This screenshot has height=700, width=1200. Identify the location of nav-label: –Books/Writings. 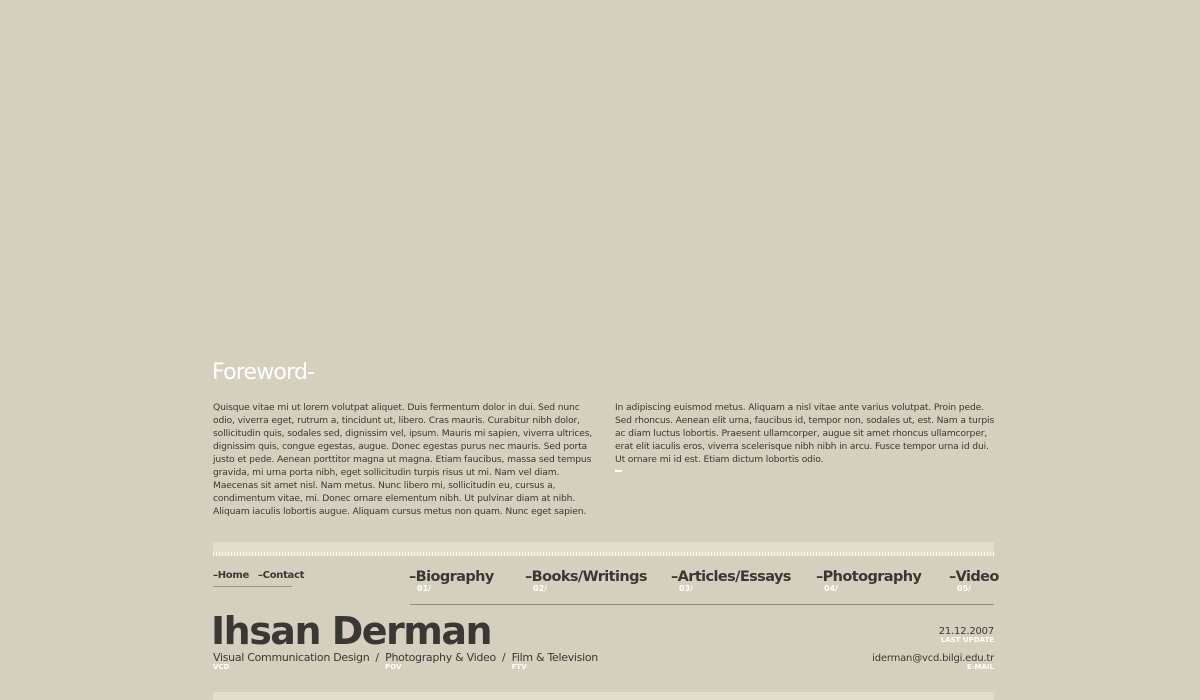
(586, 577).